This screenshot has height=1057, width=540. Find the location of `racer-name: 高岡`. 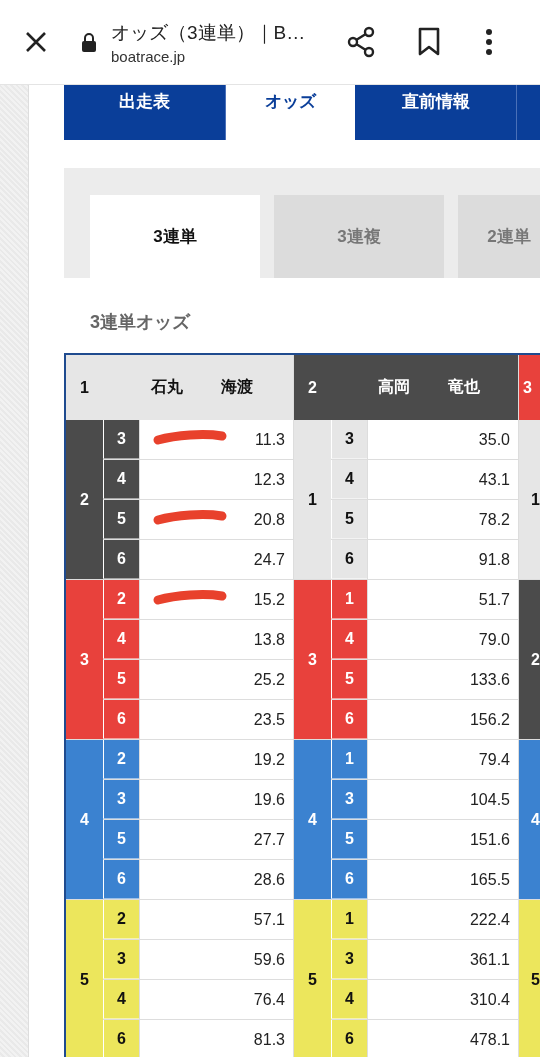

racer-name: 高岡 is located at coordinates (393, 387).